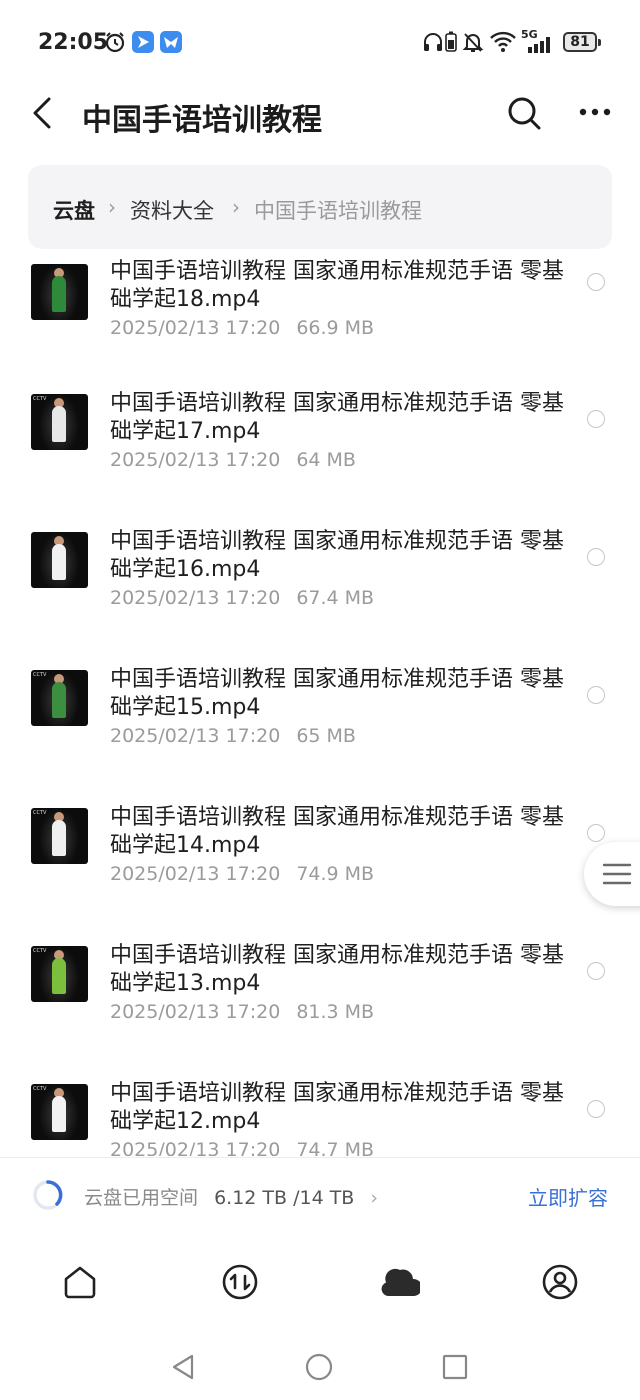 This screenshot has width=640, height=1400. What do you see at coordinates (115, 42) in the screenshot?
I see `alarm-icon` at bounding box center [115, 42].